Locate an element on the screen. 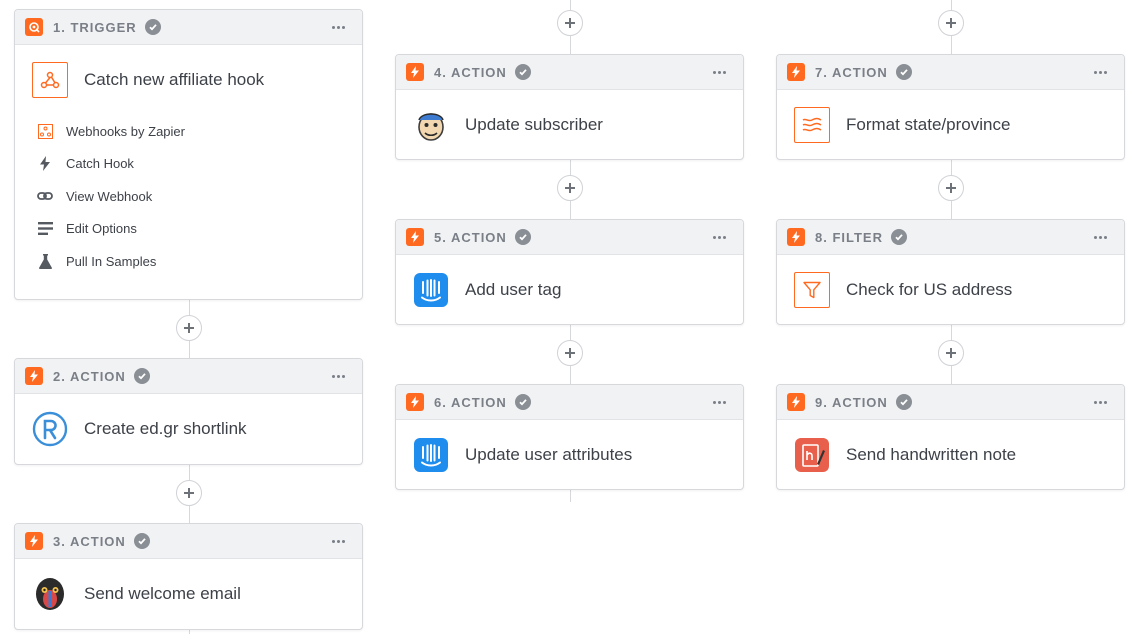 This screenshot has width=1143, height=634. step-card-8: 8. FILTER Check for US address is located at coordinates (950, 272).